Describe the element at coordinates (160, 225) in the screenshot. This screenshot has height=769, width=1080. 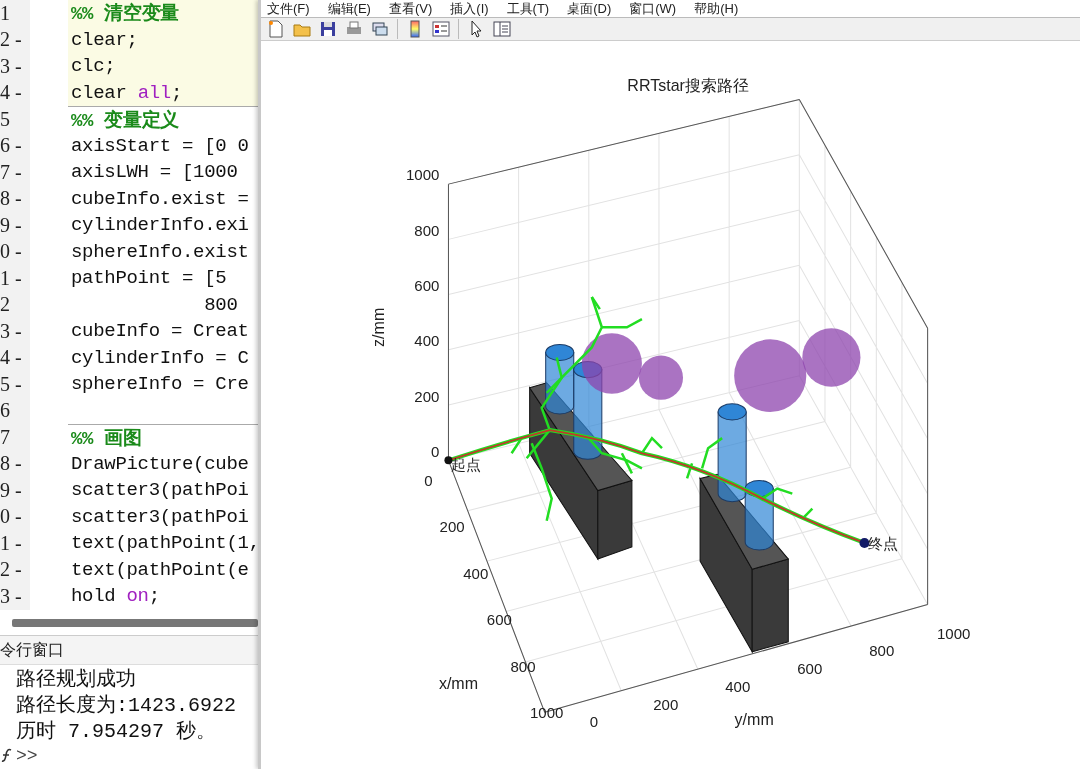
I see `code-line: cylinderInfo.exi` at that location.